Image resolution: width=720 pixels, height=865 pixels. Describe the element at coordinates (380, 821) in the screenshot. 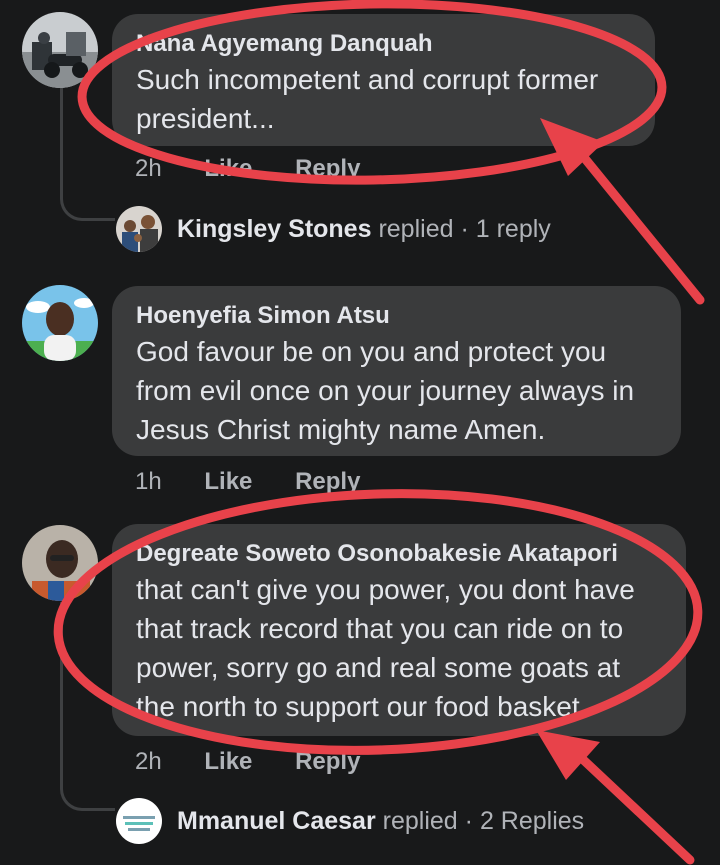

I see `view-replies-link: Mmanuel Caesar replied · 2 Replies` at that location.